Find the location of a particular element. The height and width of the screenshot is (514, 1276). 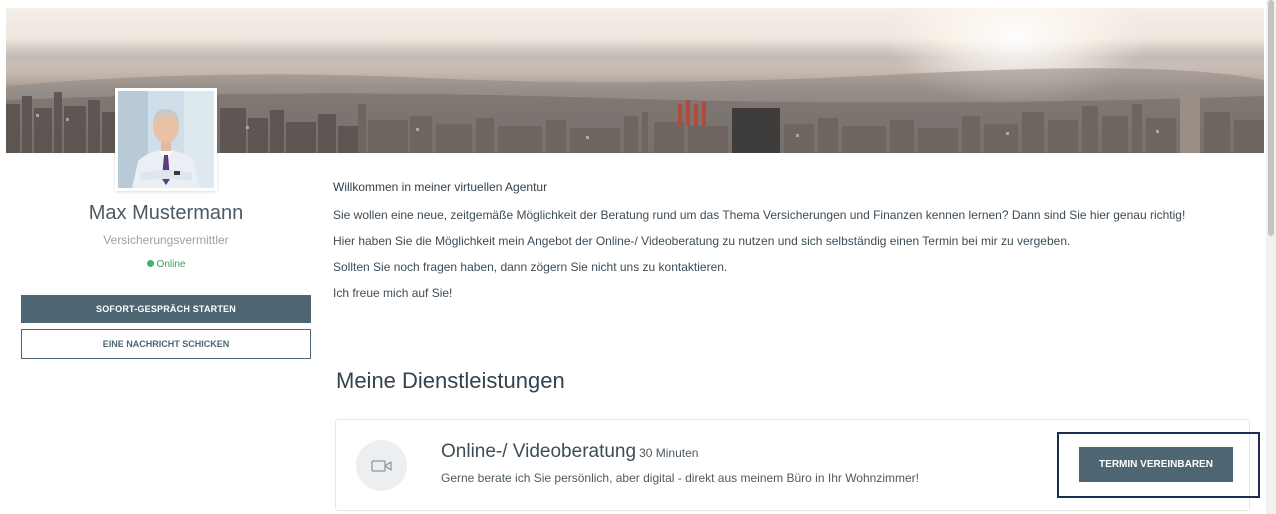

status-label: Online is located at coordinates (171, 264).